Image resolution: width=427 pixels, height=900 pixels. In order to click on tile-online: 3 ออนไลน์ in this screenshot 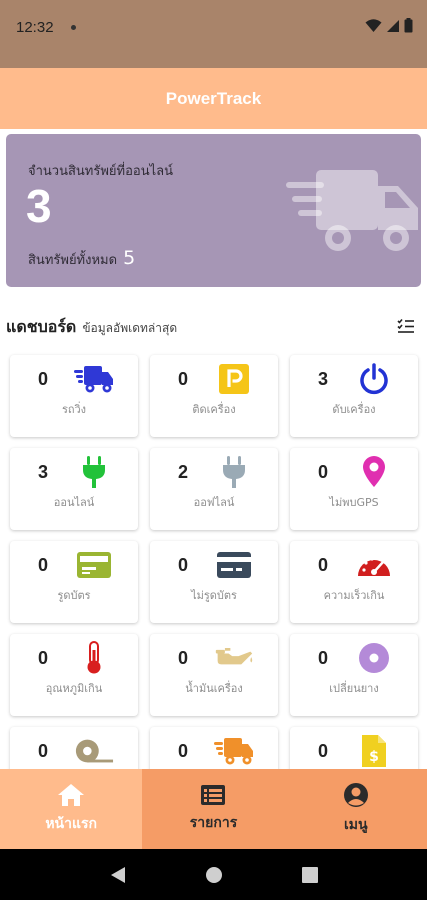, I will do `click(74, 489)`.